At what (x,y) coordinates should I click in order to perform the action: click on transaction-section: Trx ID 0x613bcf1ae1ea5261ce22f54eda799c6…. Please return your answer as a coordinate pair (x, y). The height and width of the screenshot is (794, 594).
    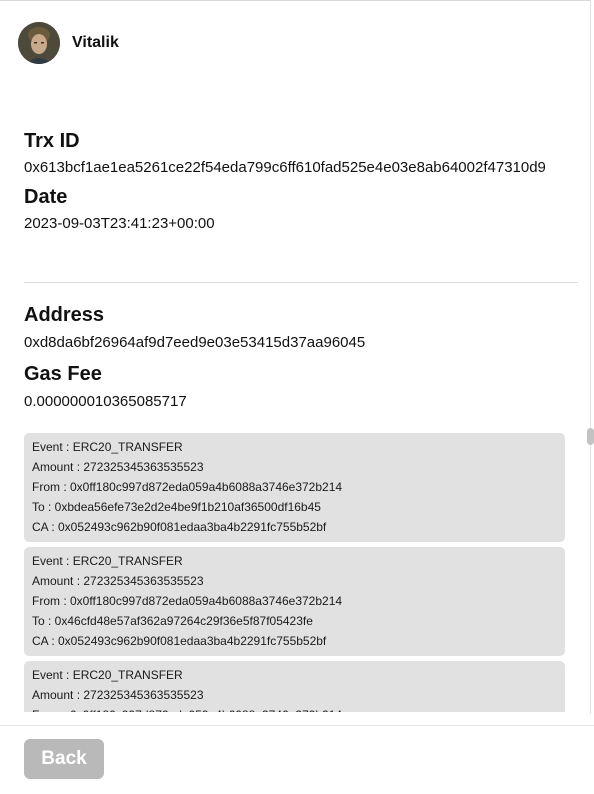
    Looking at the image, I should click on (299, 182).